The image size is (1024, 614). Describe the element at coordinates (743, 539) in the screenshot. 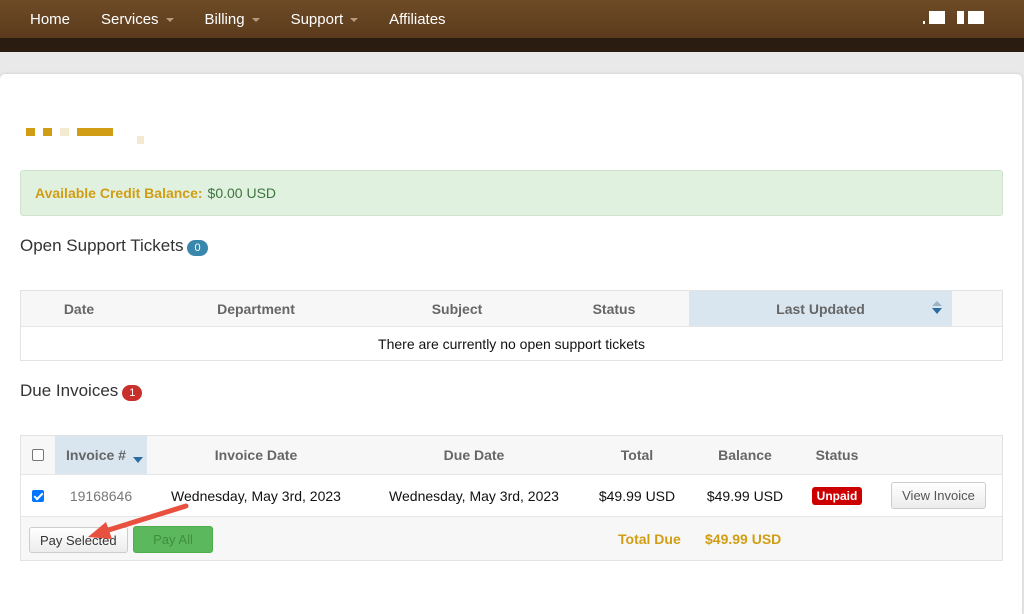

I see `total-due-value: $49.99 USD` at that location.